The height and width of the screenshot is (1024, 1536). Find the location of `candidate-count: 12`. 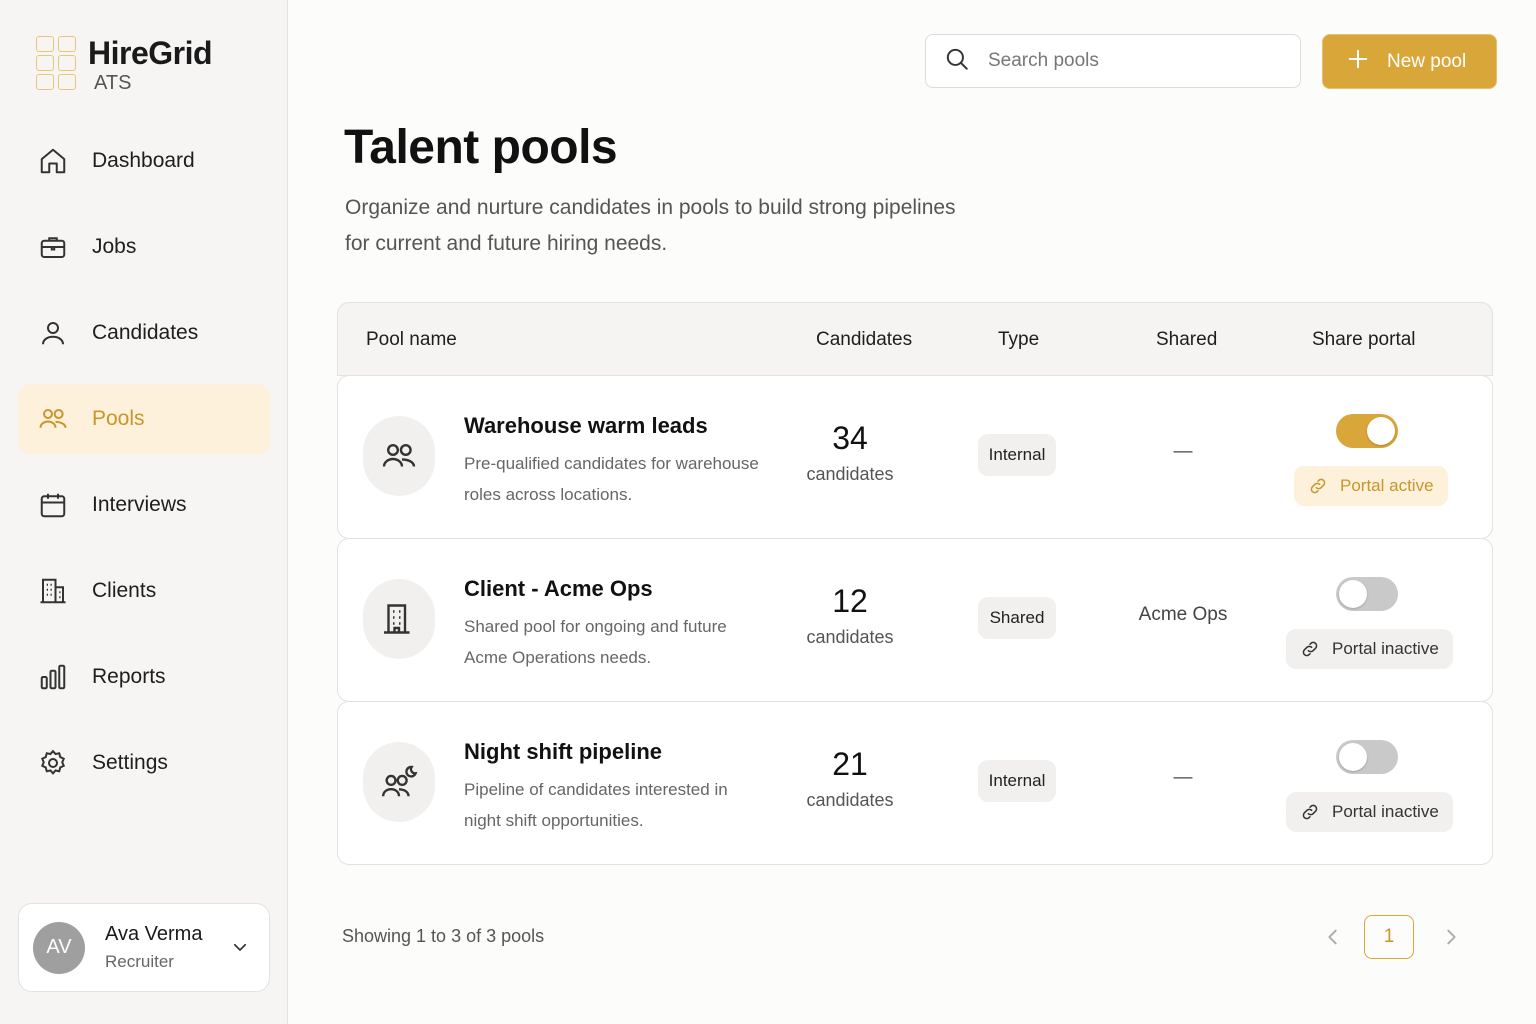

candidate-count: 12 is located at coordinates (850, 601).